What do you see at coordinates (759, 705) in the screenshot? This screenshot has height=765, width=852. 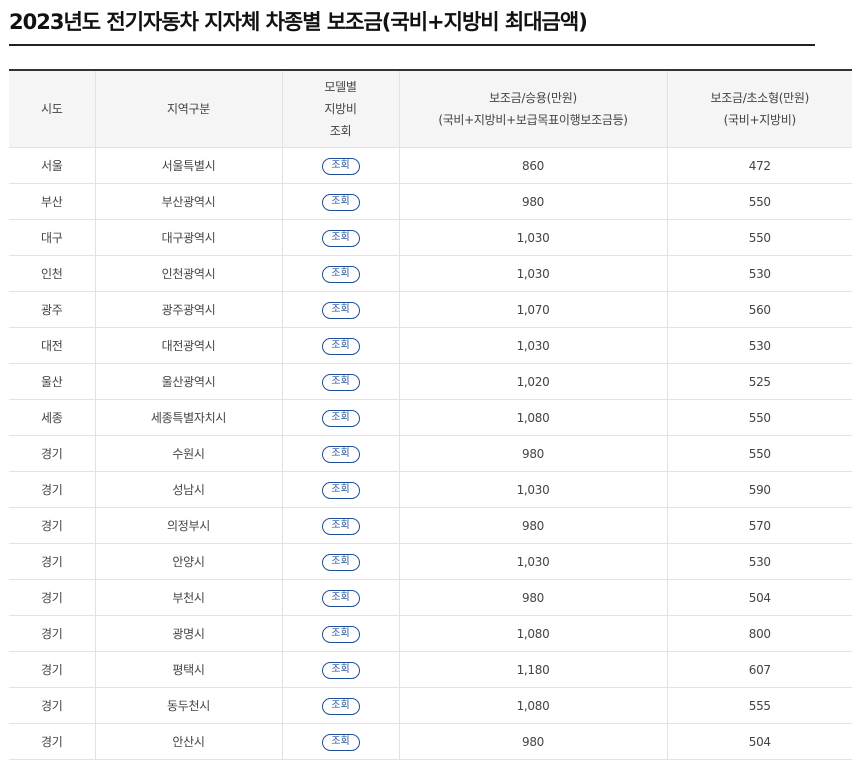 I see `cell-small-subsidy: 555` at bounding box center [759, 705].